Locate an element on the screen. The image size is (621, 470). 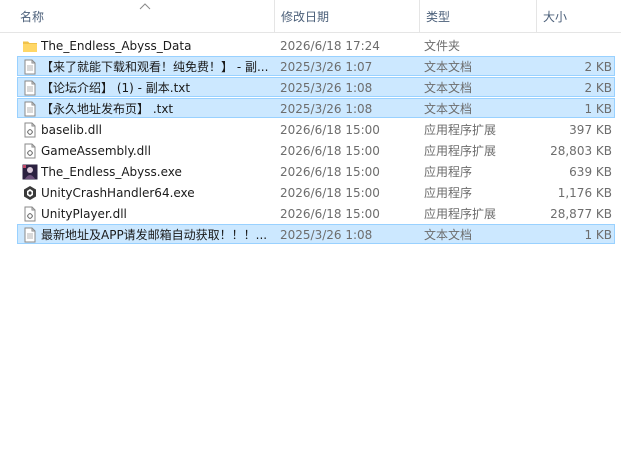
column-header-date: 修改日期 is located at coordinates (346, 16).